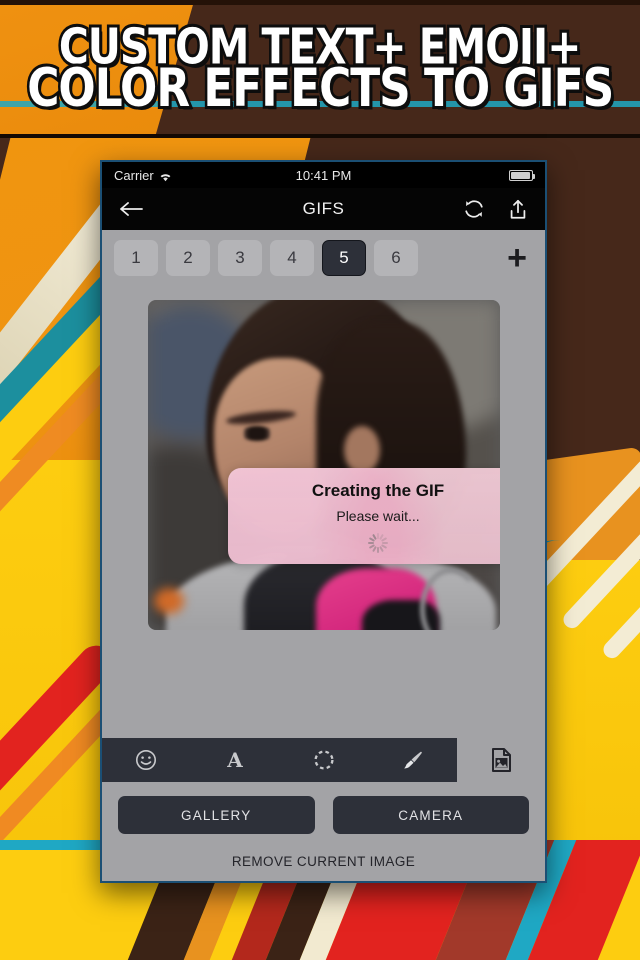 This screenshot has height=960, width=640. I want to click on nav-bar: GIFS, so click(323, 209).